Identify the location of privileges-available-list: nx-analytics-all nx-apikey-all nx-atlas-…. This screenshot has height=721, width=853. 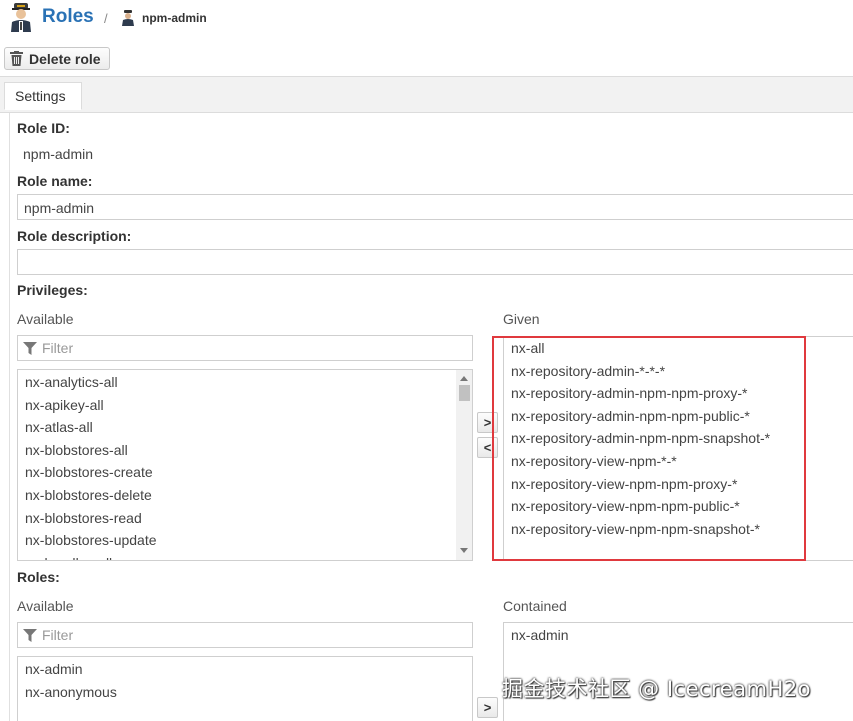
(245, 465).